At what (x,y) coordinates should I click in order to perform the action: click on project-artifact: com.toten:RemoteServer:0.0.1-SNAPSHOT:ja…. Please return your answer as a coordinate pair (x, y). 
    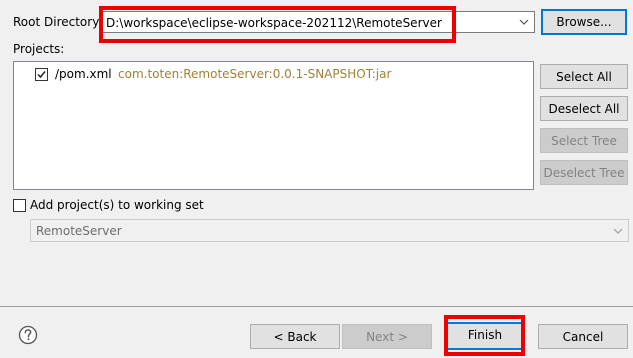
    Looking at the image, I should click on (255, 74).